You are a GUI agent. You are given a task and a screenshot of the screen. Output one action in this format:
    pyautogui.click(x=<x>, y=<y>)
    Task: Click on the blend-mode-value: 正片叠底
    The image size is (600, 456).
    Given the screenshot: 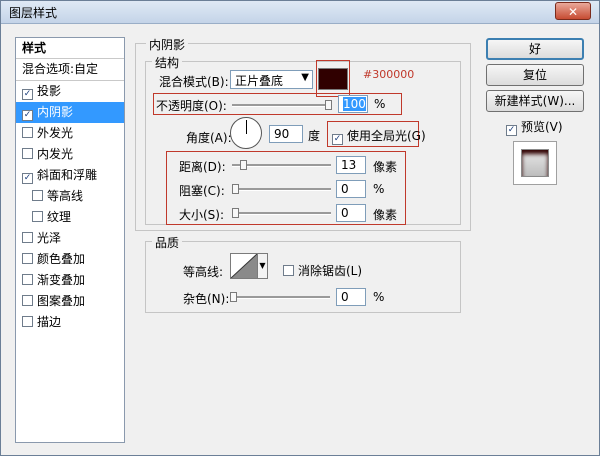 What is the action you would take?
    pyautogui.click(x=259, y=81)
    